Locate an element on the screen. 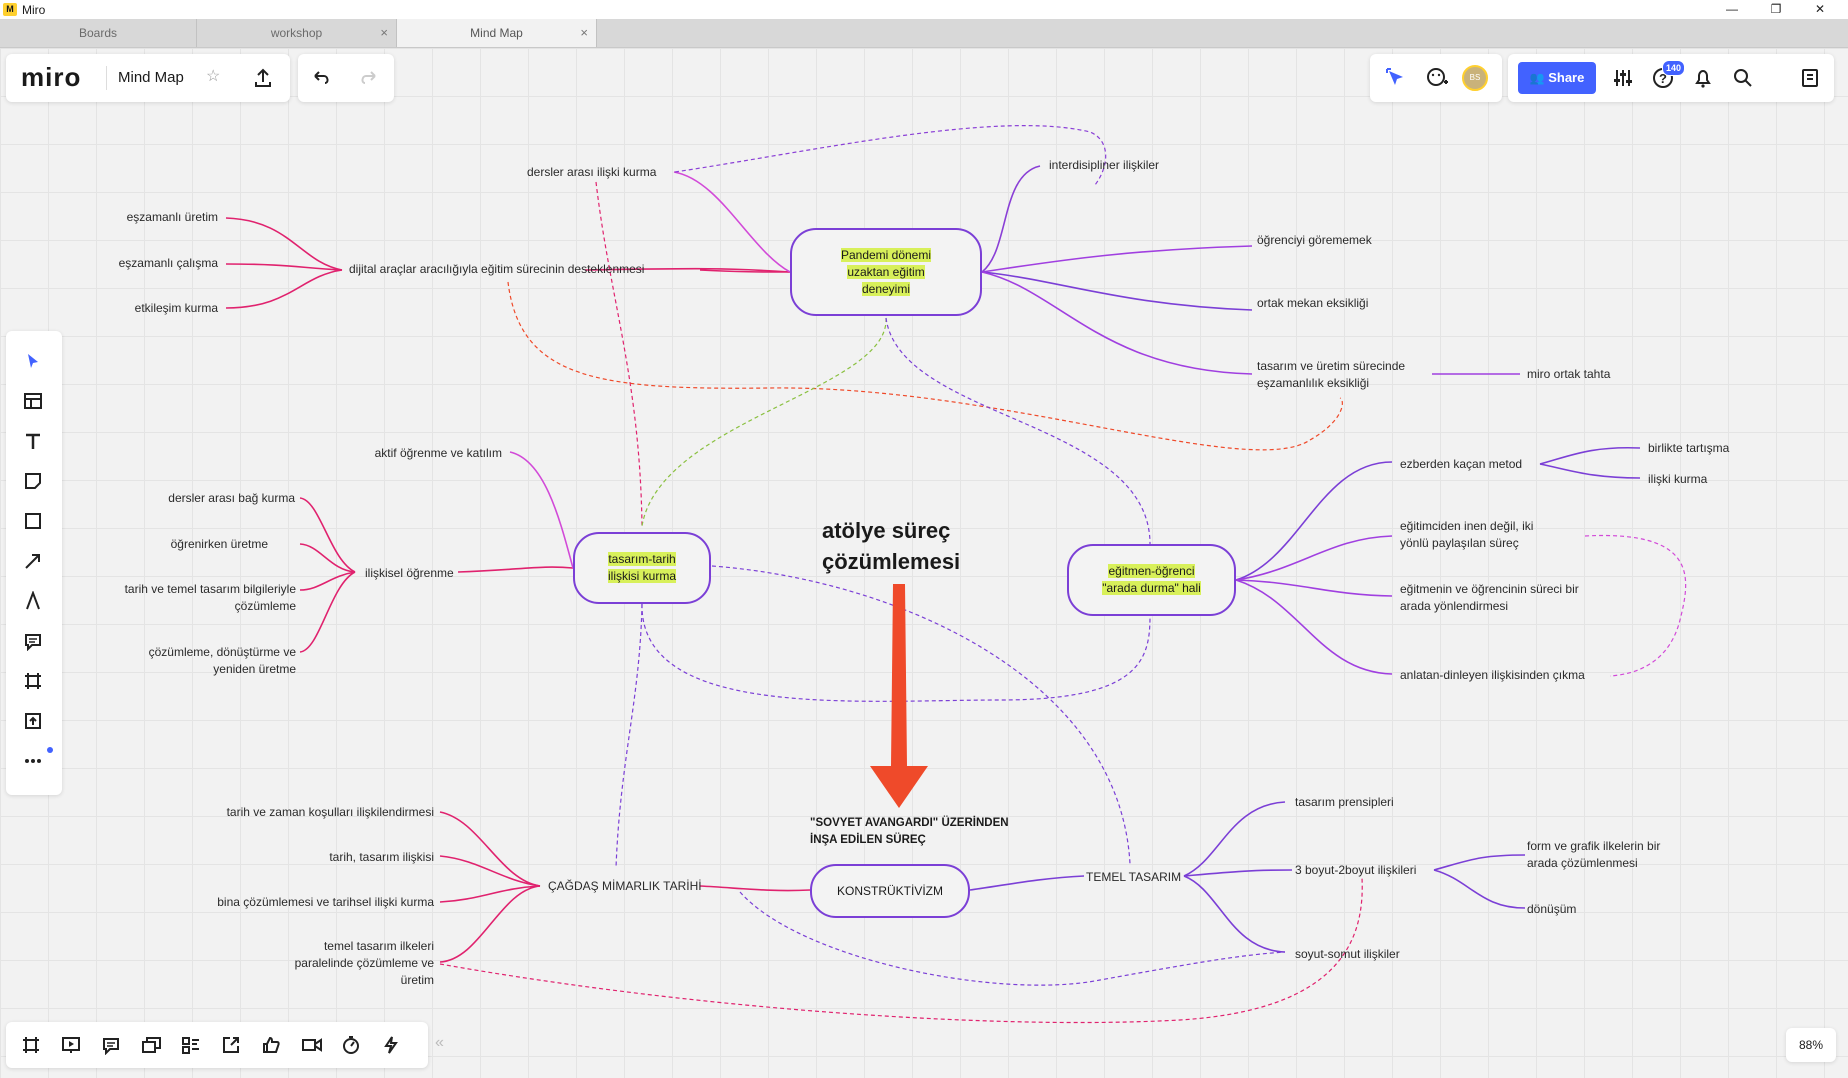  bell-icon is located at coordinates (1703, 78).